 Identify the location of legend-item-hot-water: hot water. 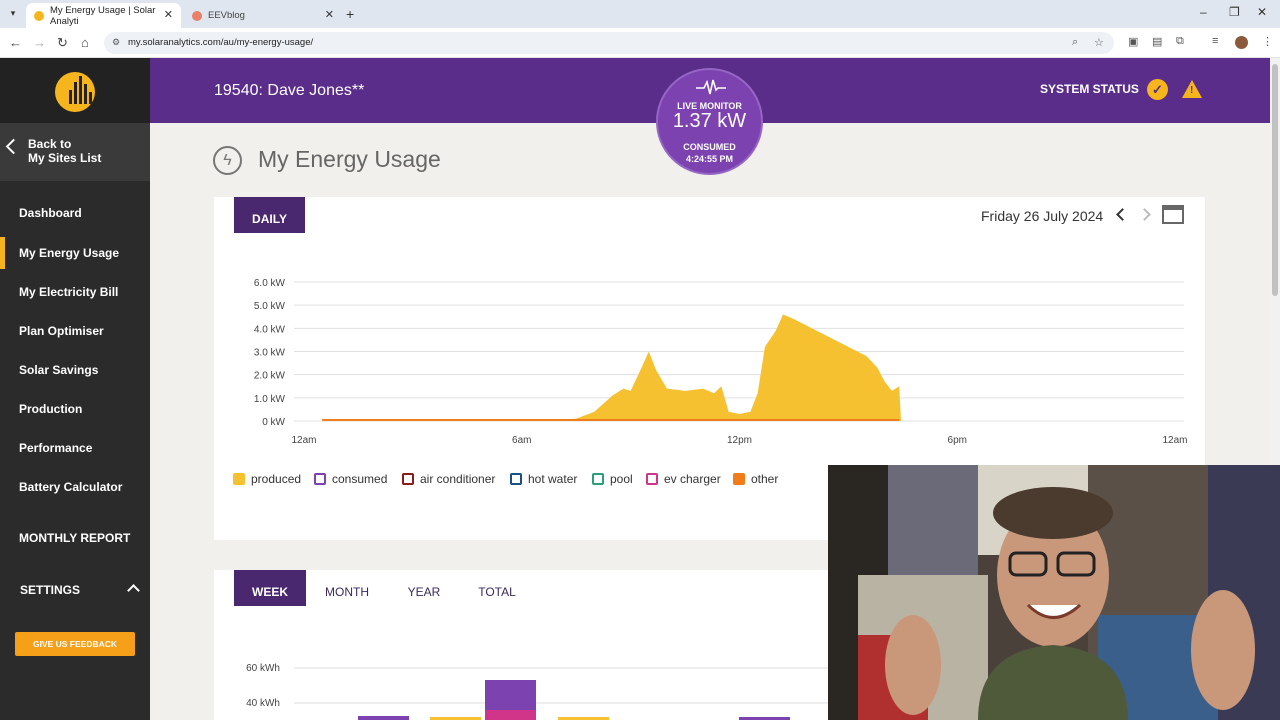
(543, 479).